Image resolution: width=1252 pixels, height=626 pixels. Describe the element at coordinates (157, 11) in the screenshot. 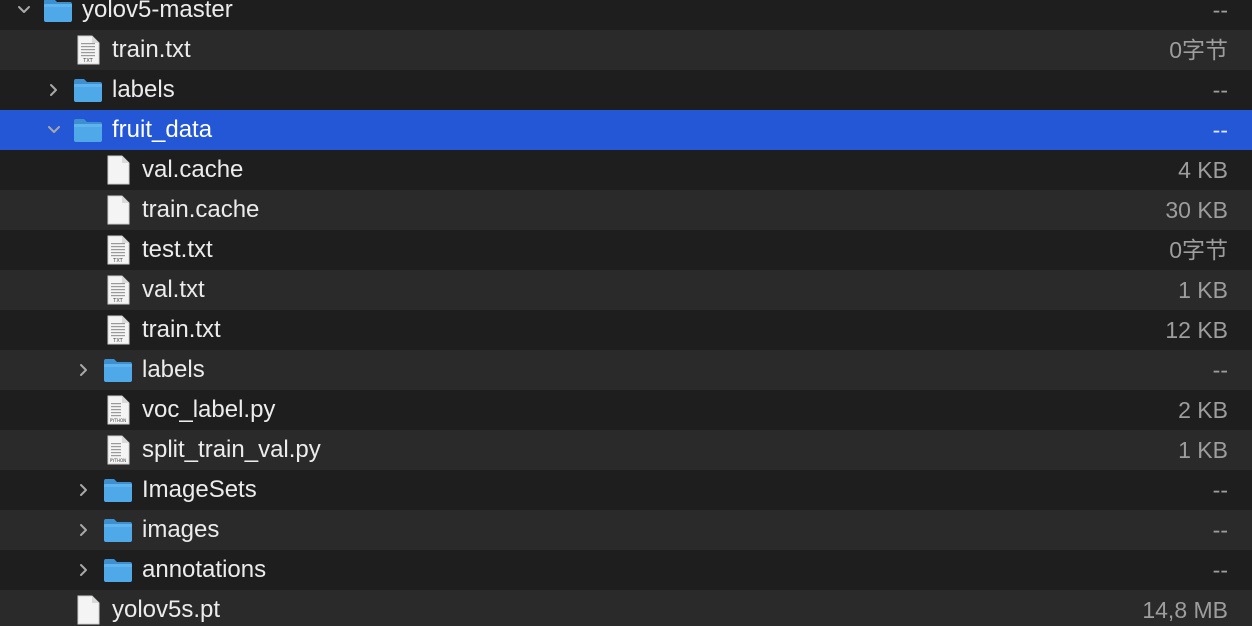

I see `item-name: yolov5-master` at that location.